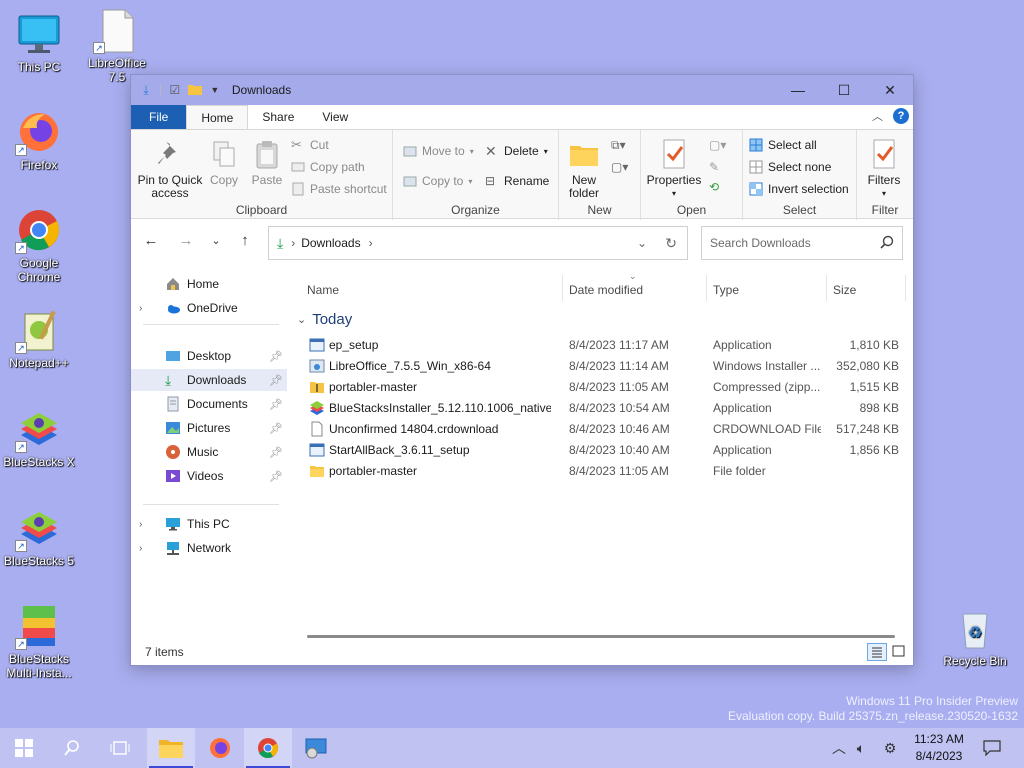 This screenshot has height=768, width=1024. Describe the element at coordinates (24, 748) in the screenshot. I see `start-button` at that location.